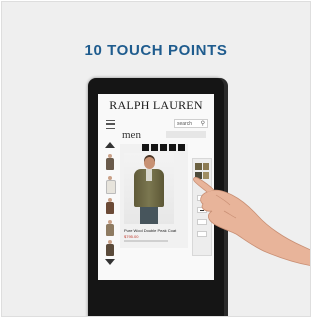 The height and width of the screenshot is (317, 320). I want to click on headline: 10 TOUCH POINTS, so click(156, 50).